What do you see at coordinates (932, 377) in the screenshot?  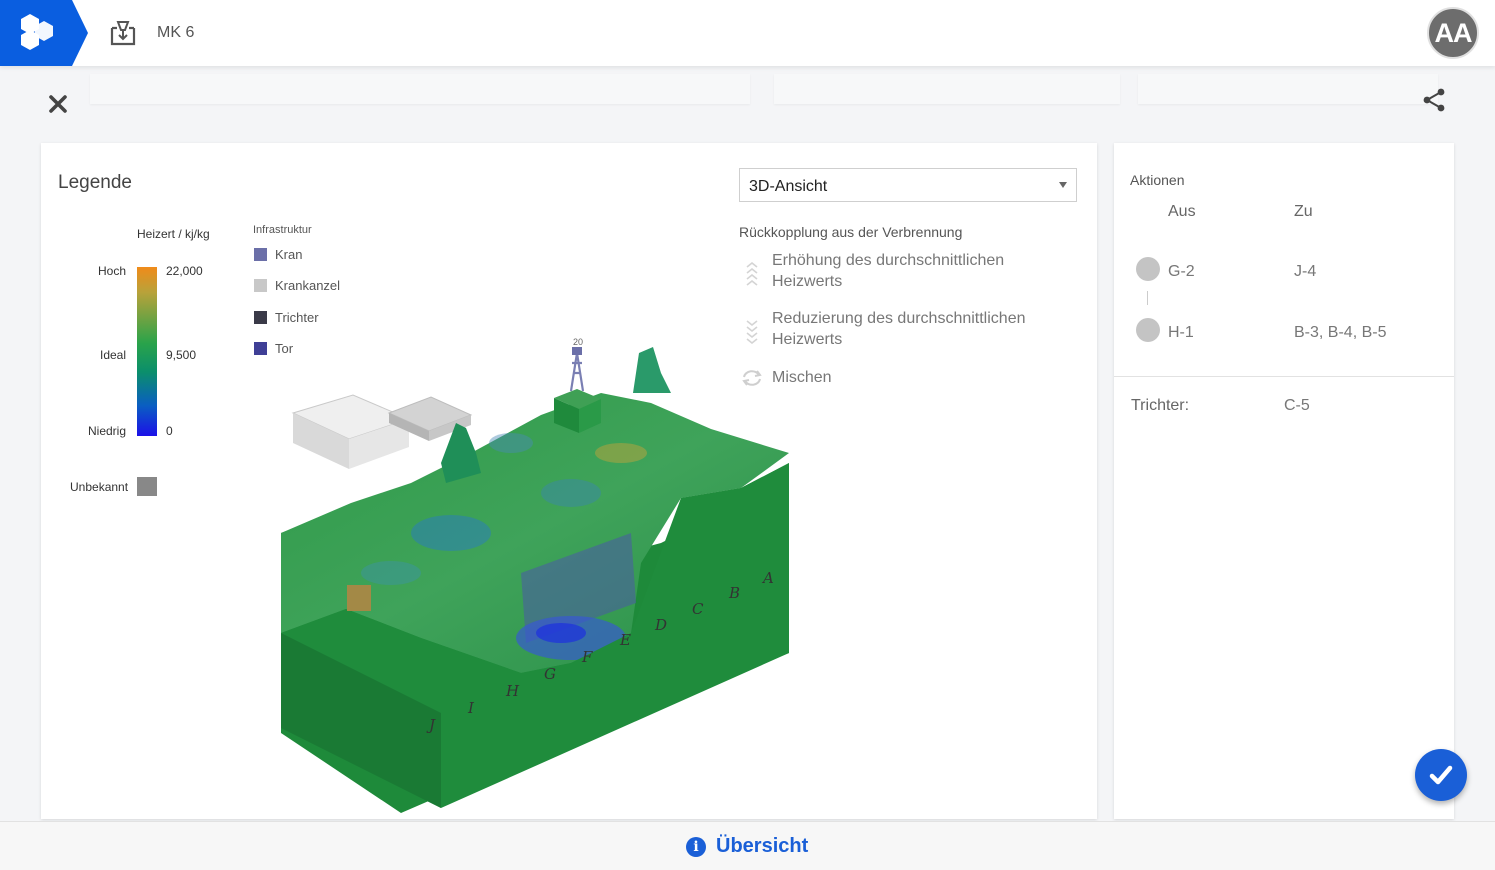 I see `feedback-item-mix: Mischen` at bounding box center [932, 377].